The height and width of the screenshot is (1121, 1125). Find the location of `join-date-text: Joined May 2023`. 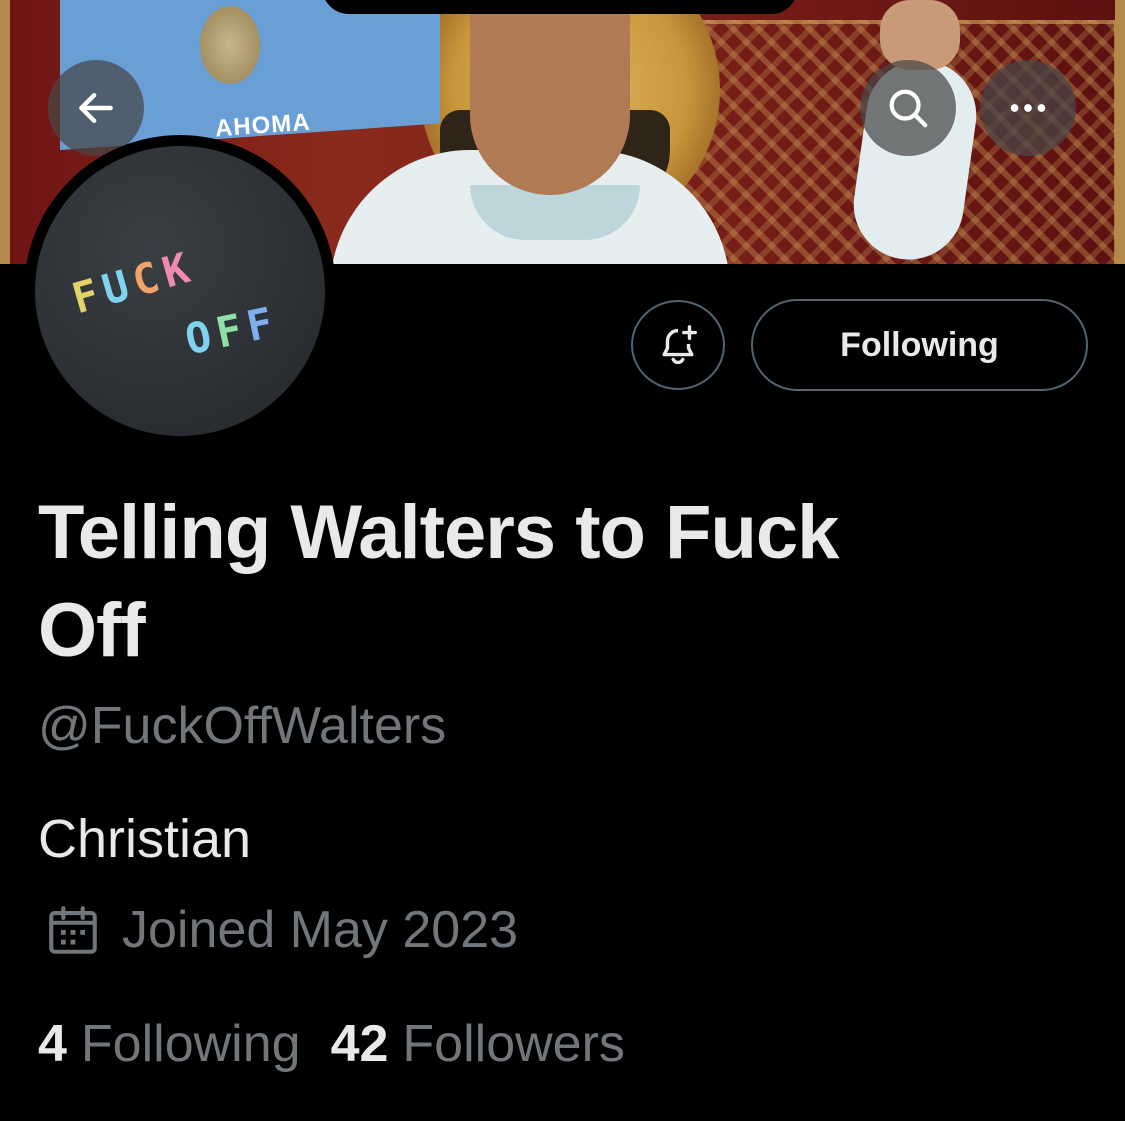

join-date-text: Joined May 2023 is located at coordinates (320, 930).